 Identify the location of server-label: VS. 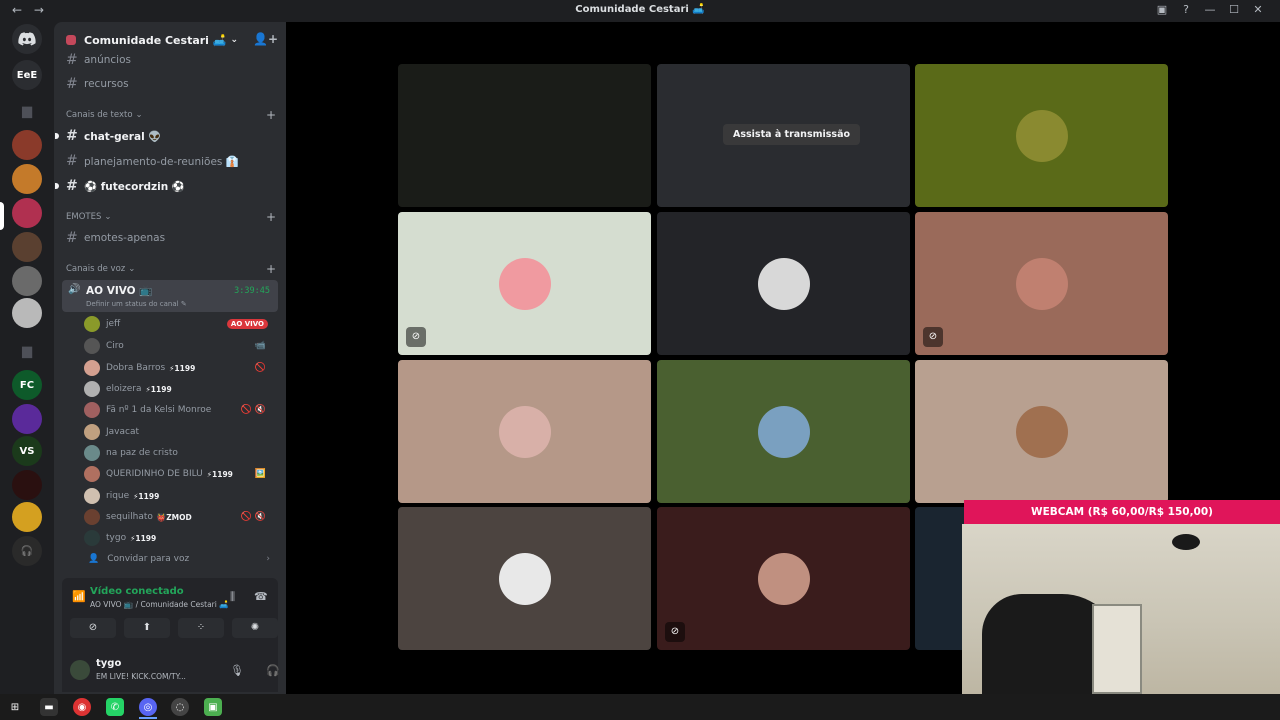
(27, 451).